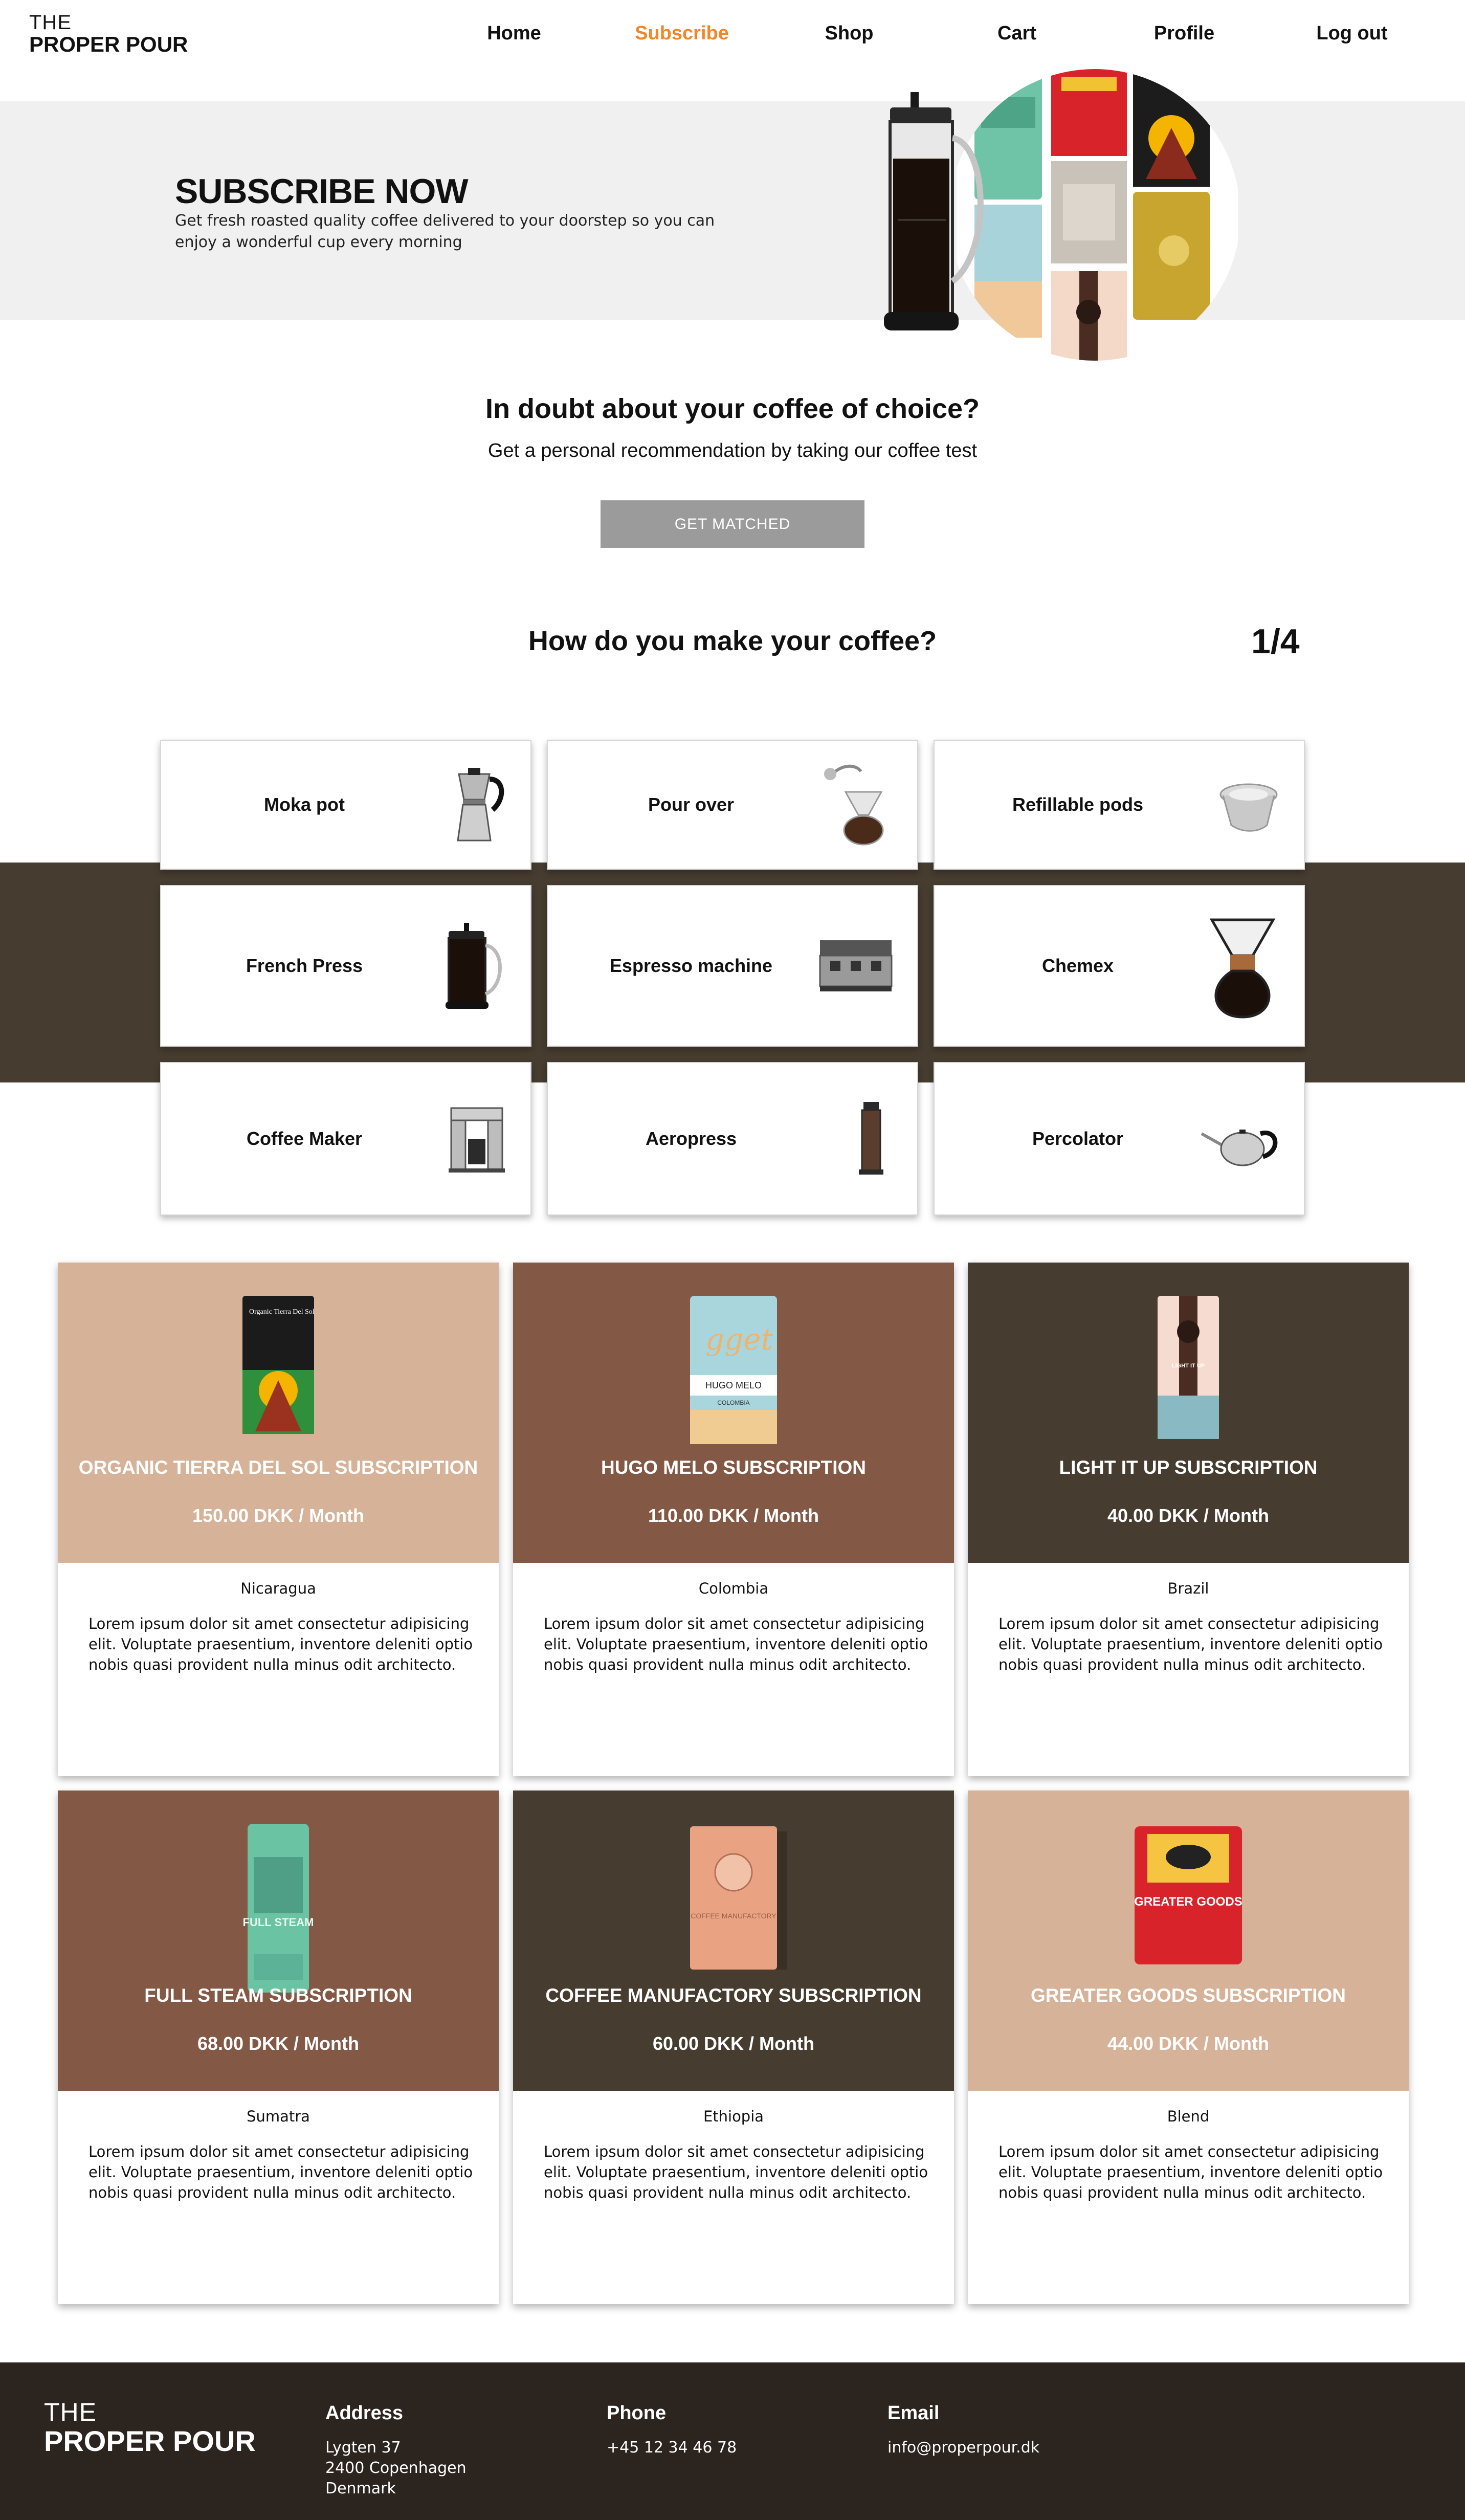 Image resolution: width=1465 pixels, height=2520 pixels. Describe the element at coordinates (733, 2043) in the screenshot. I see `card-price: 60.00 DKK / Month` at that location.